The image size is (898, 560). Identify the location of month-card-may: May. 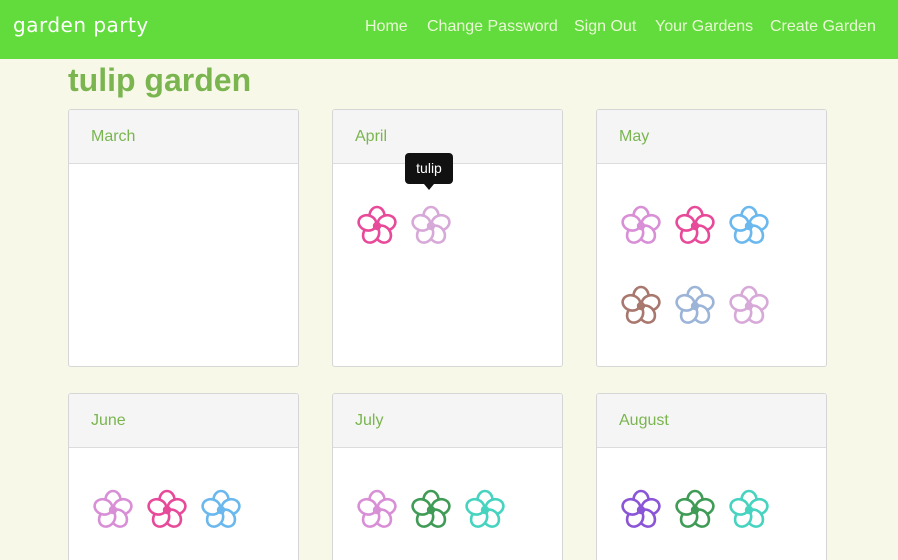
(711, 238).